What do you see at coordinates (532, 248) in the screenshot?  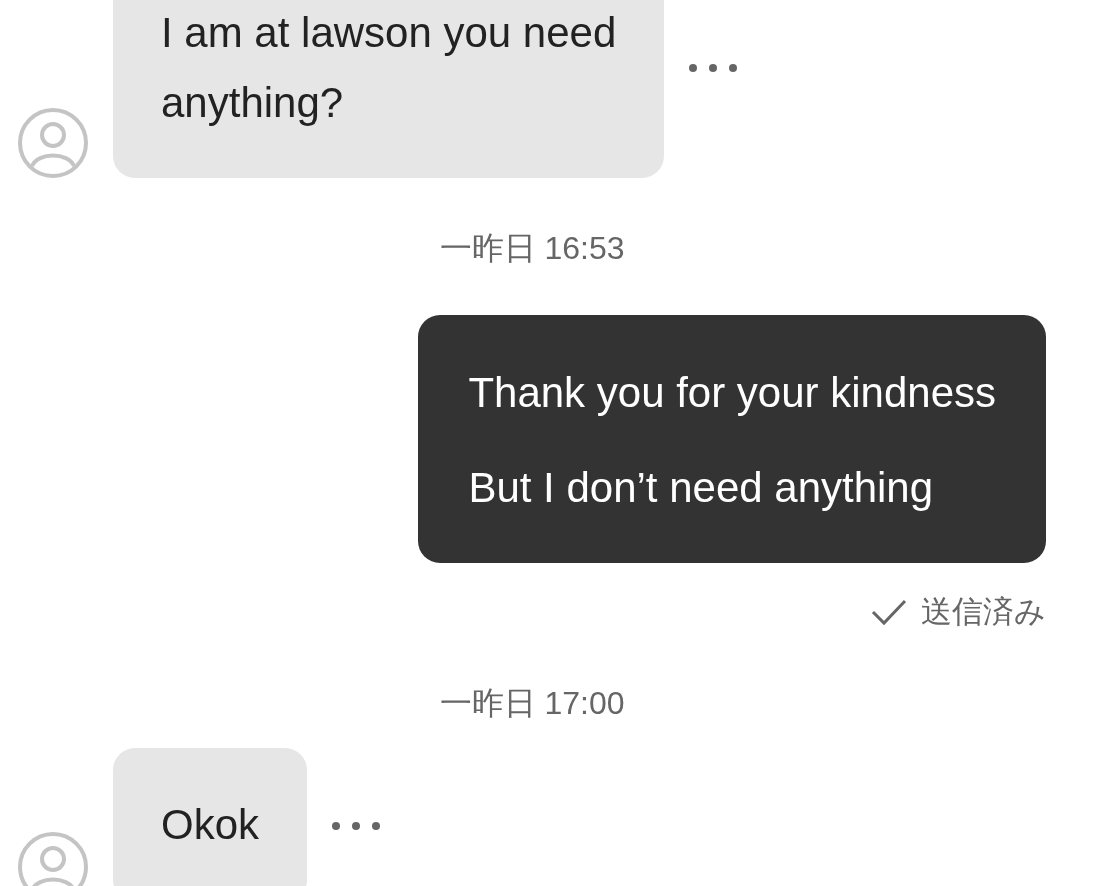 I see `timestamp: 一昨日 16:53` at bounding box center [532, 248].